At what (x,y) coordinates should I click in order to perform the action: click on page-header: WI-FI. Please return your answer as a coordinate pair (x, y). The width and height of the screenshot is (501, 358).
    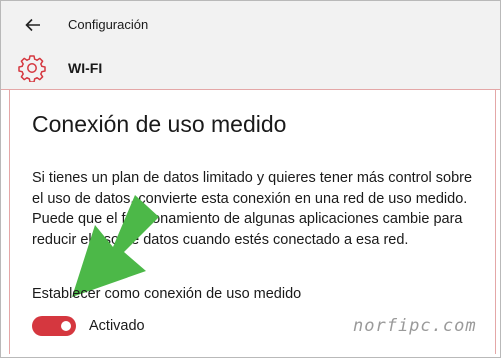
    Looking at the image, I should click on (250, 69).